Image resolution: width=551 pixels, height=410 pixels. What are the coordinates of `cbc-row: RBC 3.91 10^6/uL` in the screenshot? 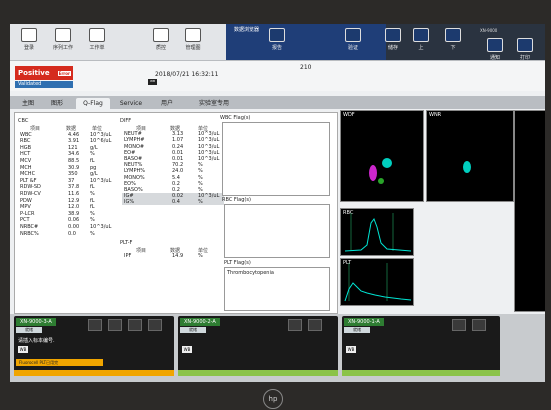 It's located at (68, 141).